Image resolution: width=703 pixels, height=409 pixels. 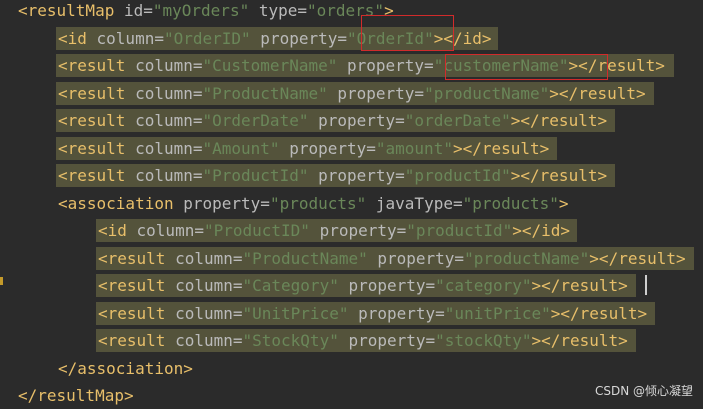 I want to click on code-token-attr: id=, so click(x=138, y=10).